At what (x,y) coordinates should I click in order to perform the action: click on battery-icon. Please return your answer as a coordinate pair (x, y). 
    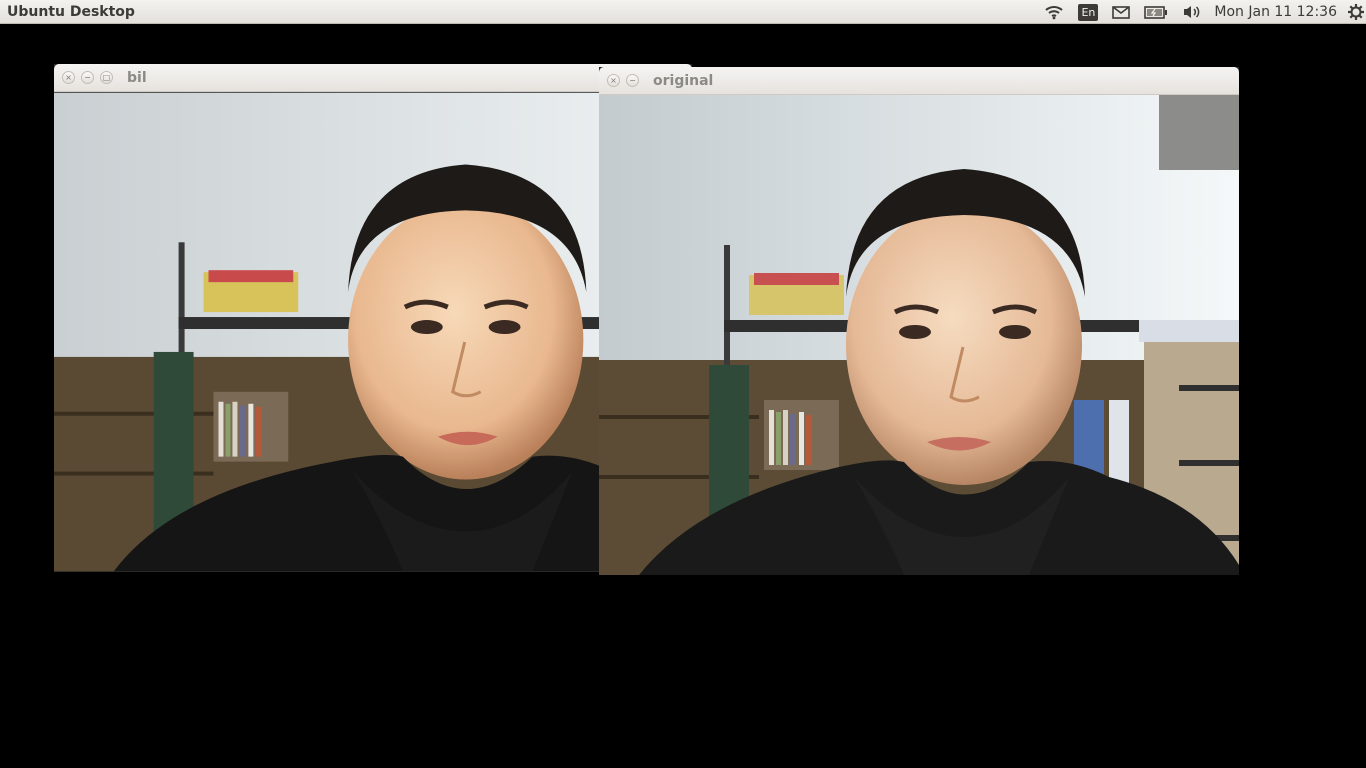
    Looking at the image, I should click on (1156, 12).